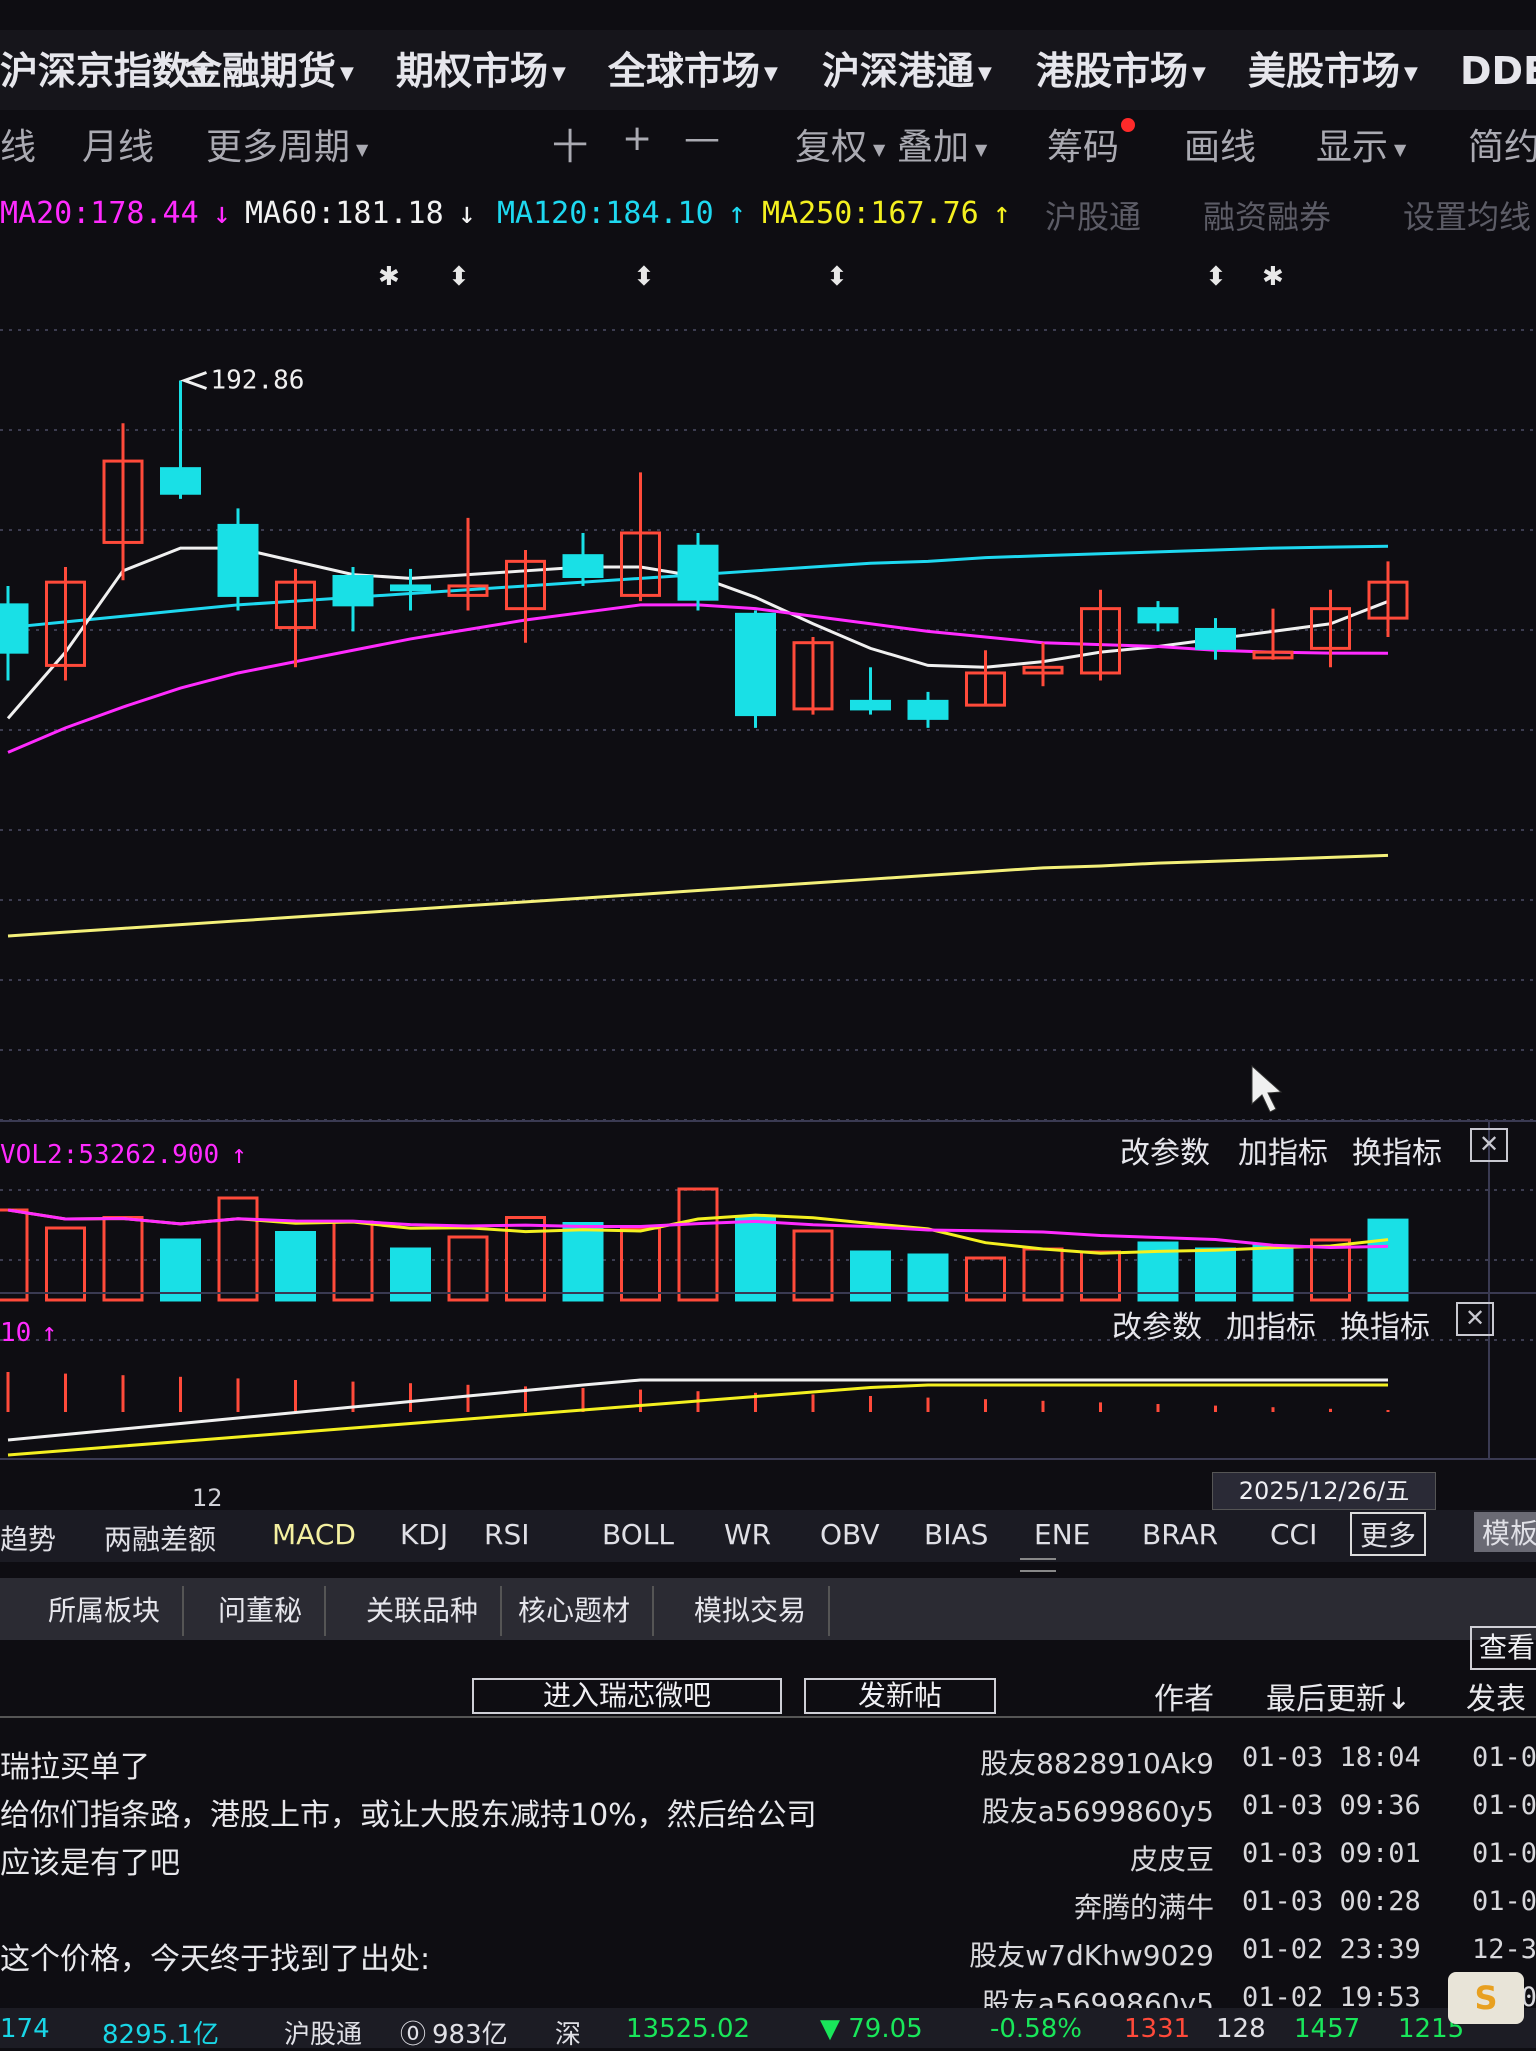 The image size is (1536, 2051). I want to click on indicator-tab: WR, so click(747, 1534).